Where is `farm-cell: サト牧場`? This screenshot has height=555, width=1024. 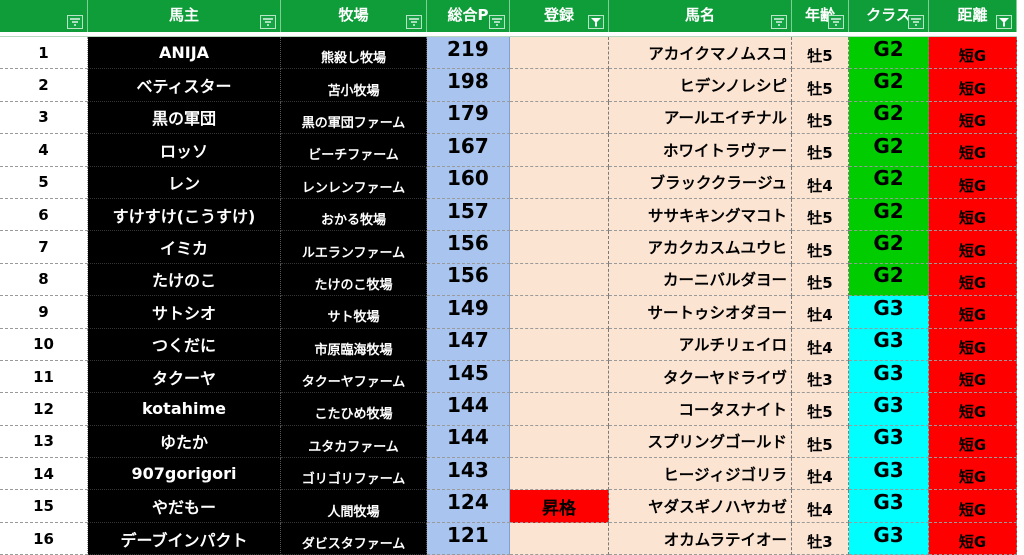 farm-cell: サト牧場 is located at coordinates (354, 312).